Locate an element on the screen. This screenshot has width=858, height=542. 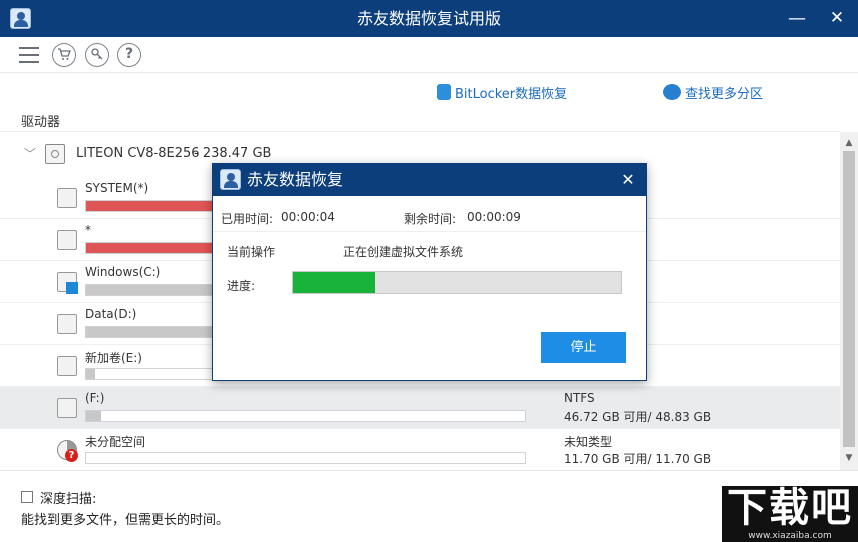
lock-icon is located at coordinates (444, 92).